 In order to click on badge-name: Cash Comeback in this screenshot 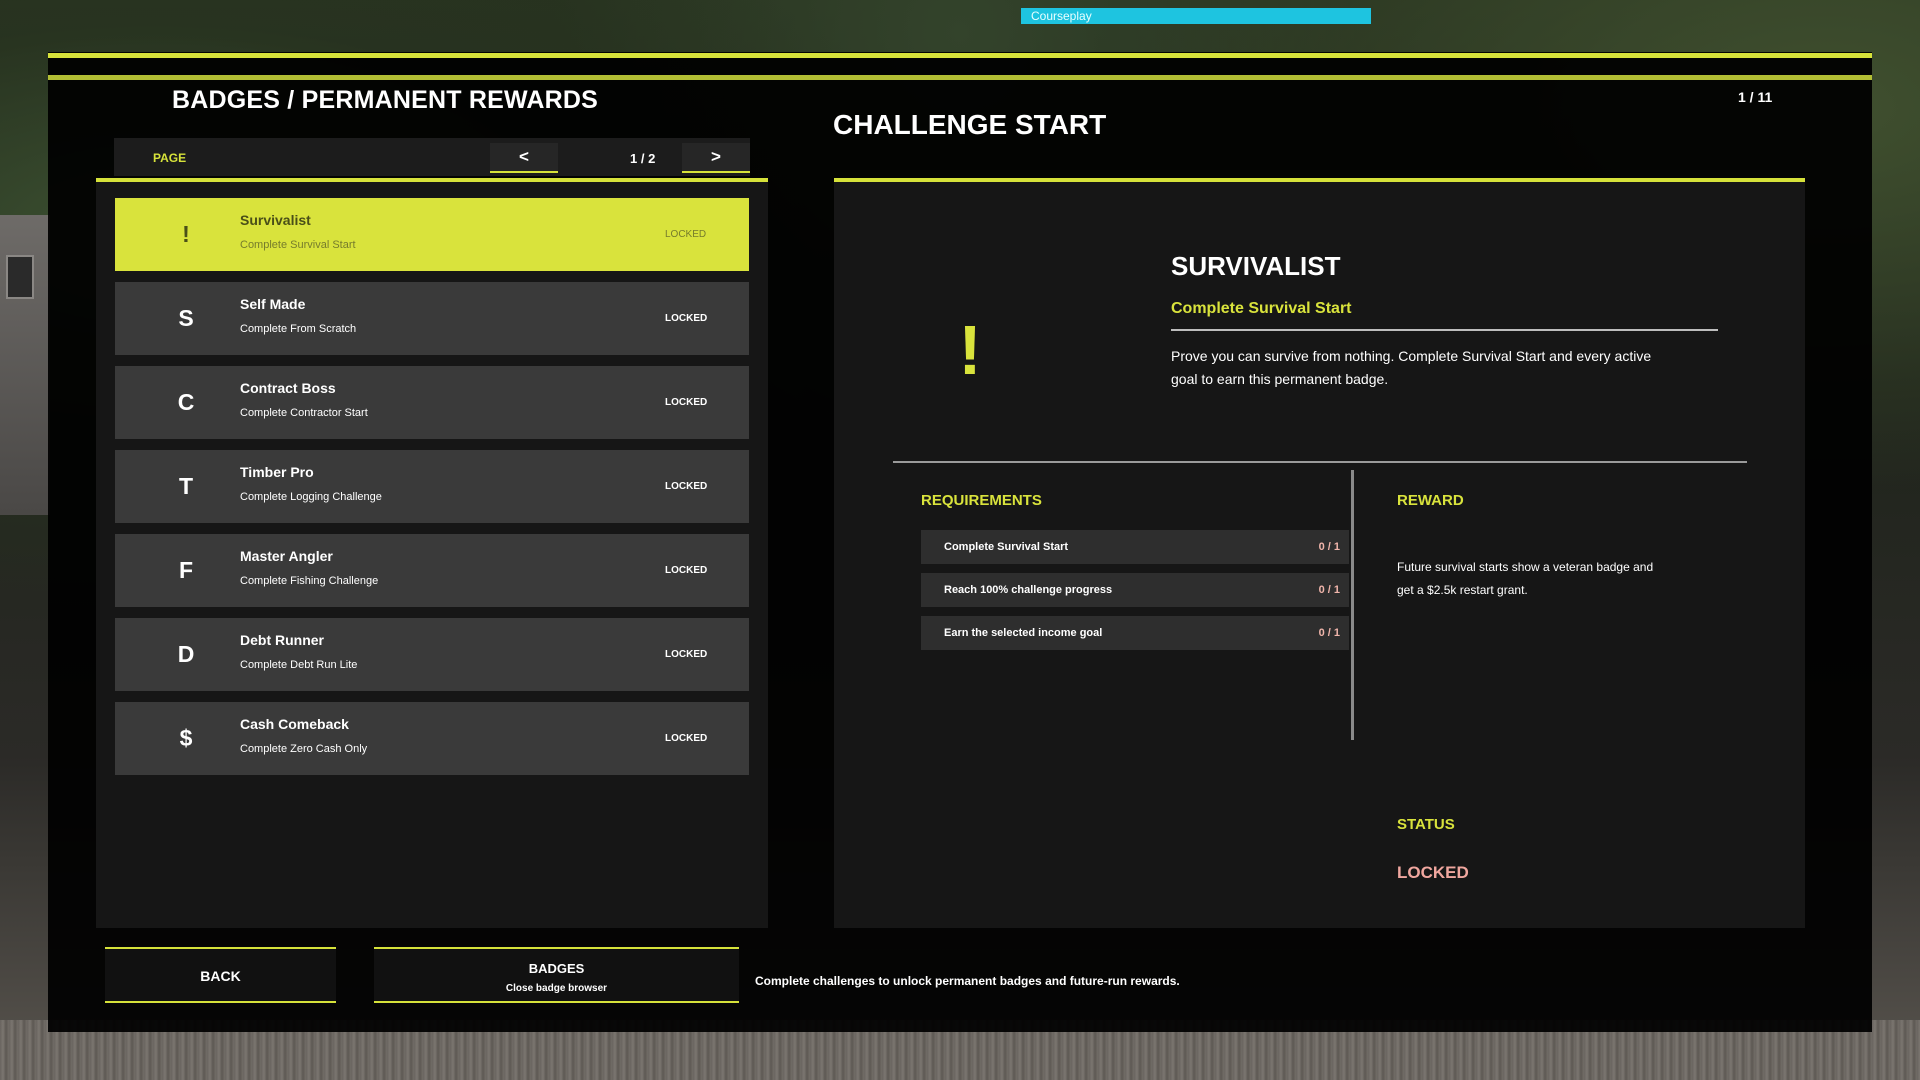, I will do `click(294, 724)`.